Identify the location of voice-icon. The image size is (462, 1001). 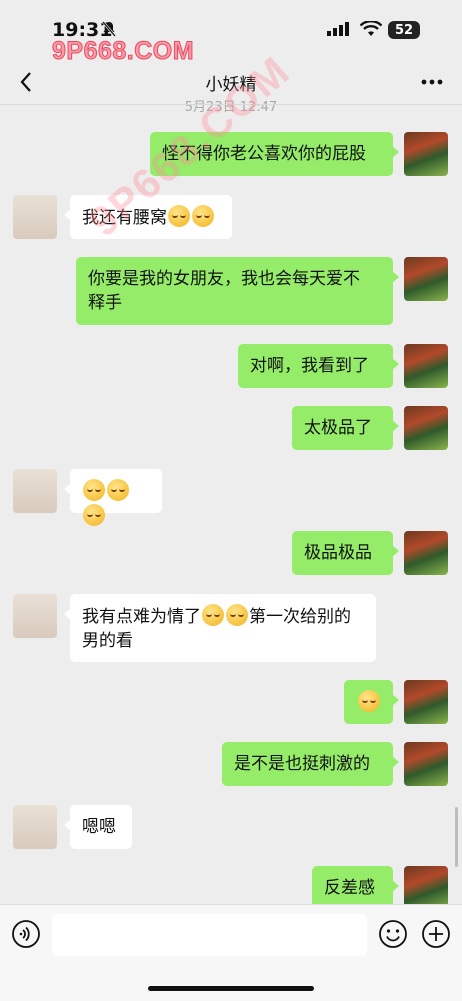
(26, 934).